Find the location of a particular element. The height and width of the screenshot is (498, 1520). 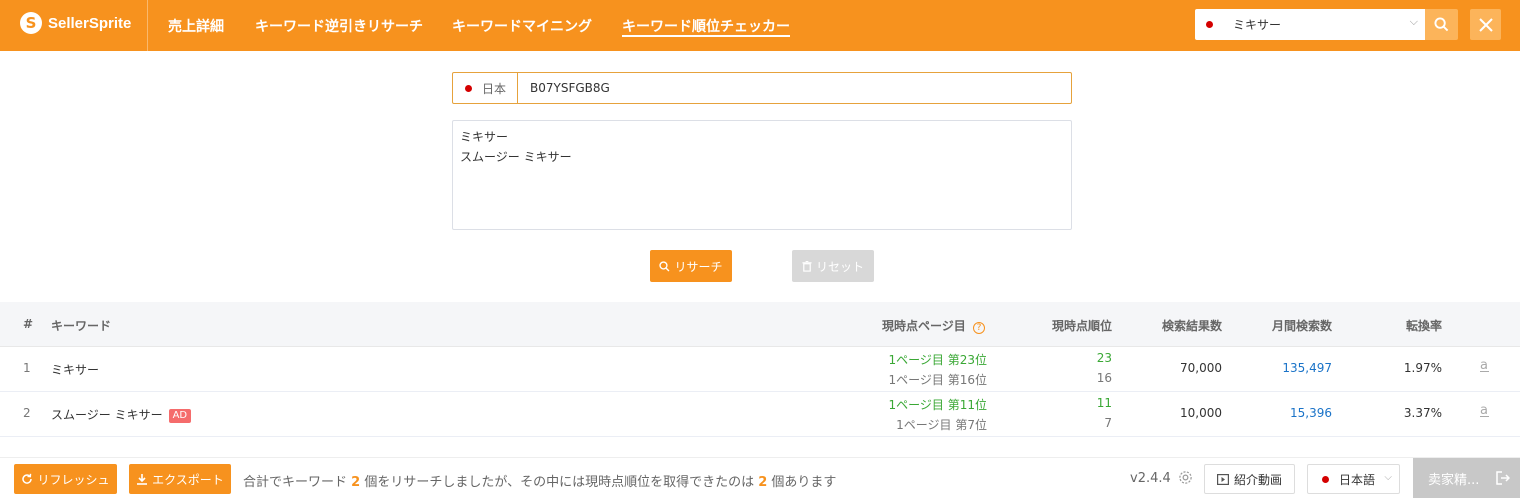

row-page-main: 1ページ目 第11位 is located at coordinates (937, 405).